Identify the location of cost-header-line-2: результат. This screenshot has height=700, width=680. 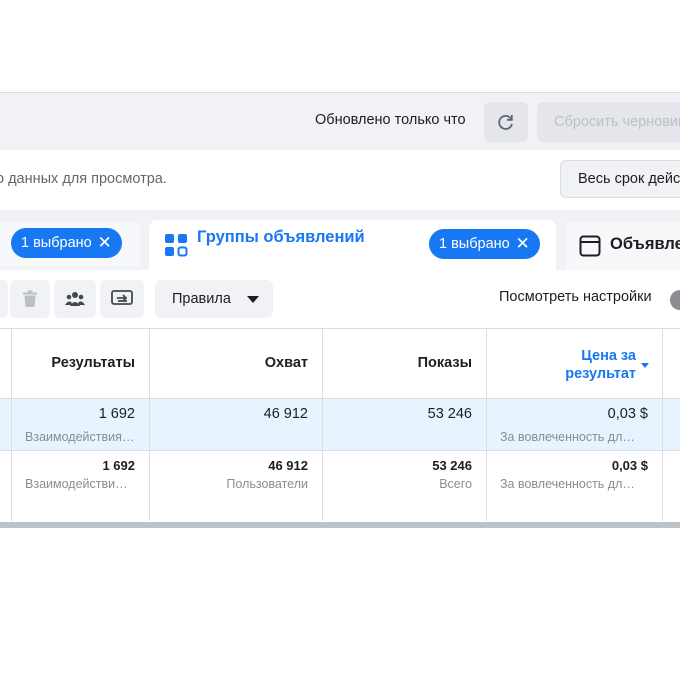
(600, 374).